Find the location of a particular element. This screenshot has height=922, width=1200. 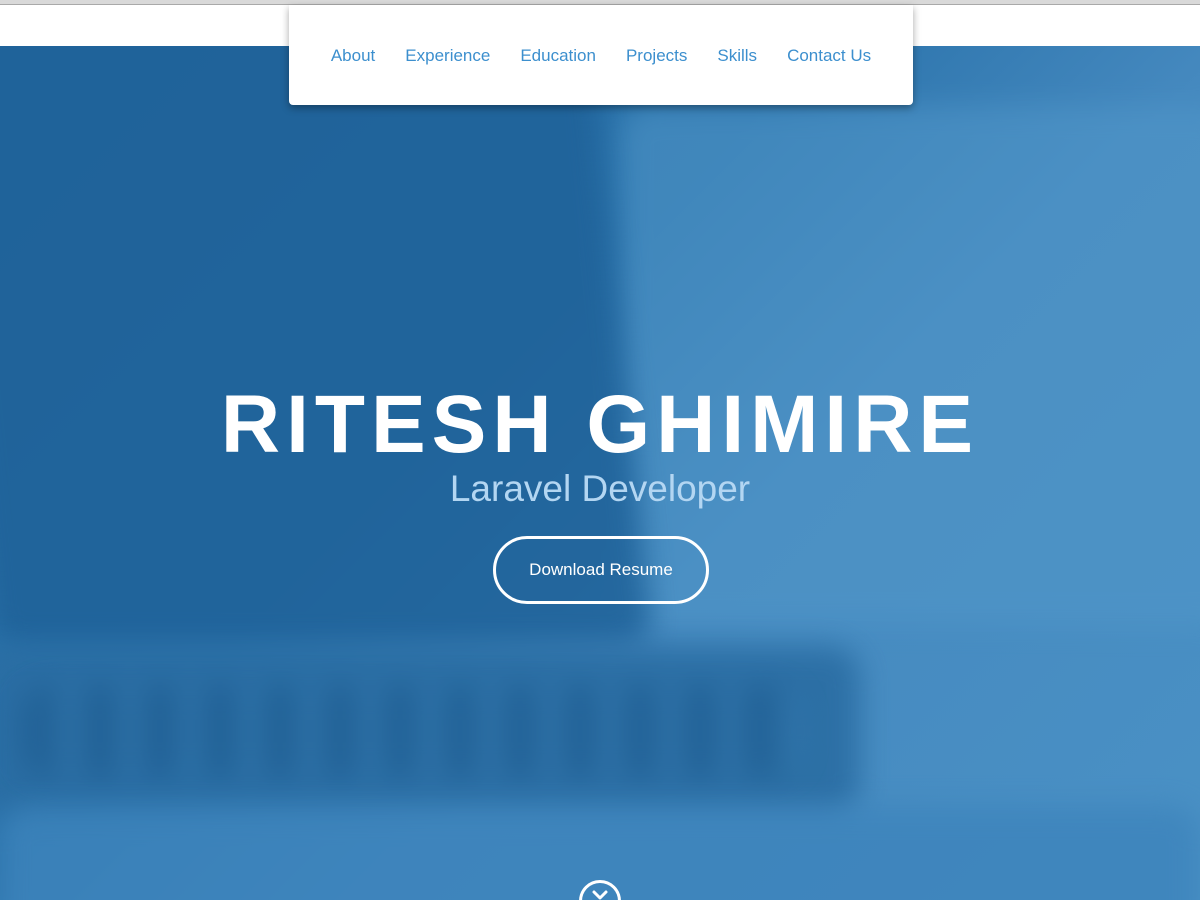

nav-link-about: About is located at coordinates (353, 55).